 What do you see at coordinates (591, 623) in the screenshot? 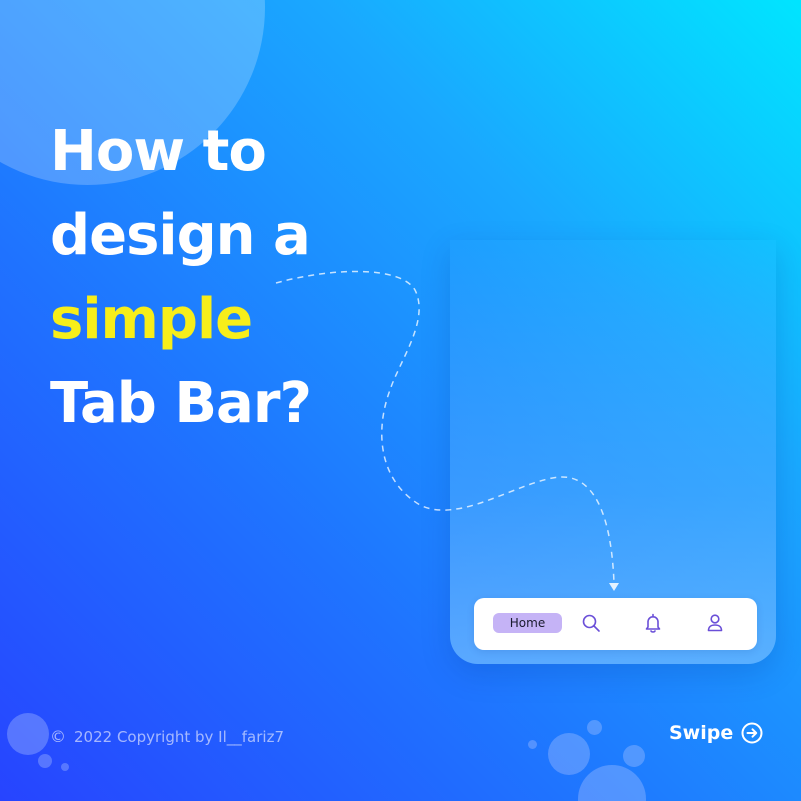
I see `search-icon` at bounding box center [591, 623].